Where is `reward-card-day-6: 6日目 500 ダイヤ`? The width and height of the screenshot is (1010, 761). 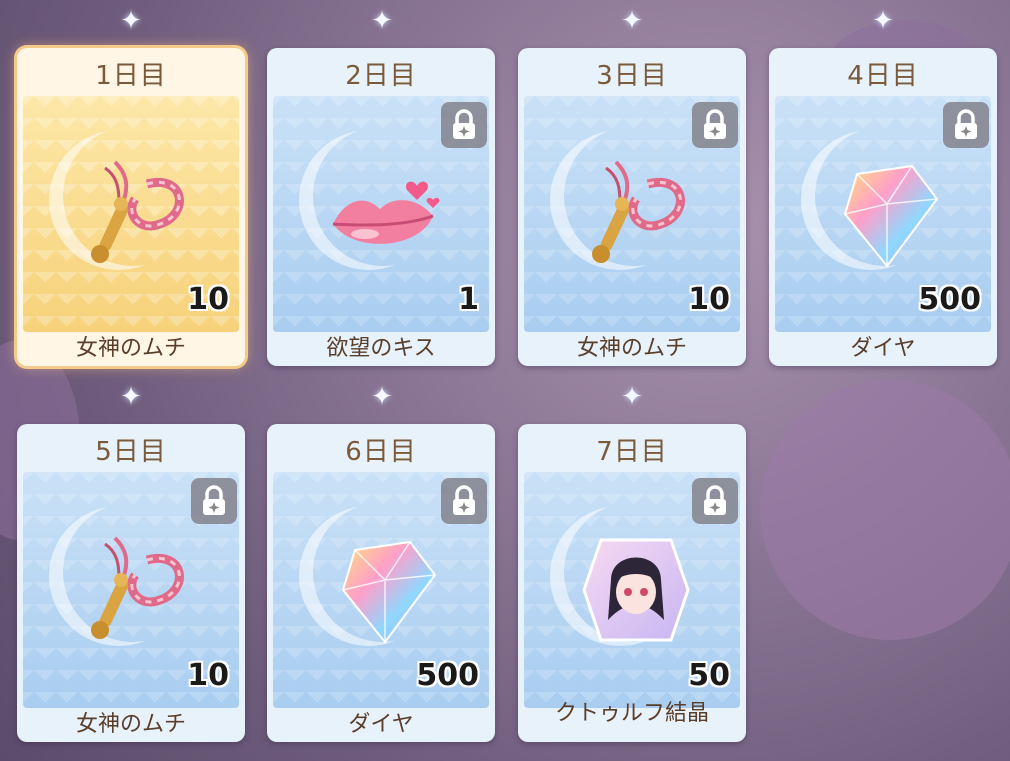 reward-card-day-6: 6日目 500 ダイヤ is located at coordinates (381, 583).